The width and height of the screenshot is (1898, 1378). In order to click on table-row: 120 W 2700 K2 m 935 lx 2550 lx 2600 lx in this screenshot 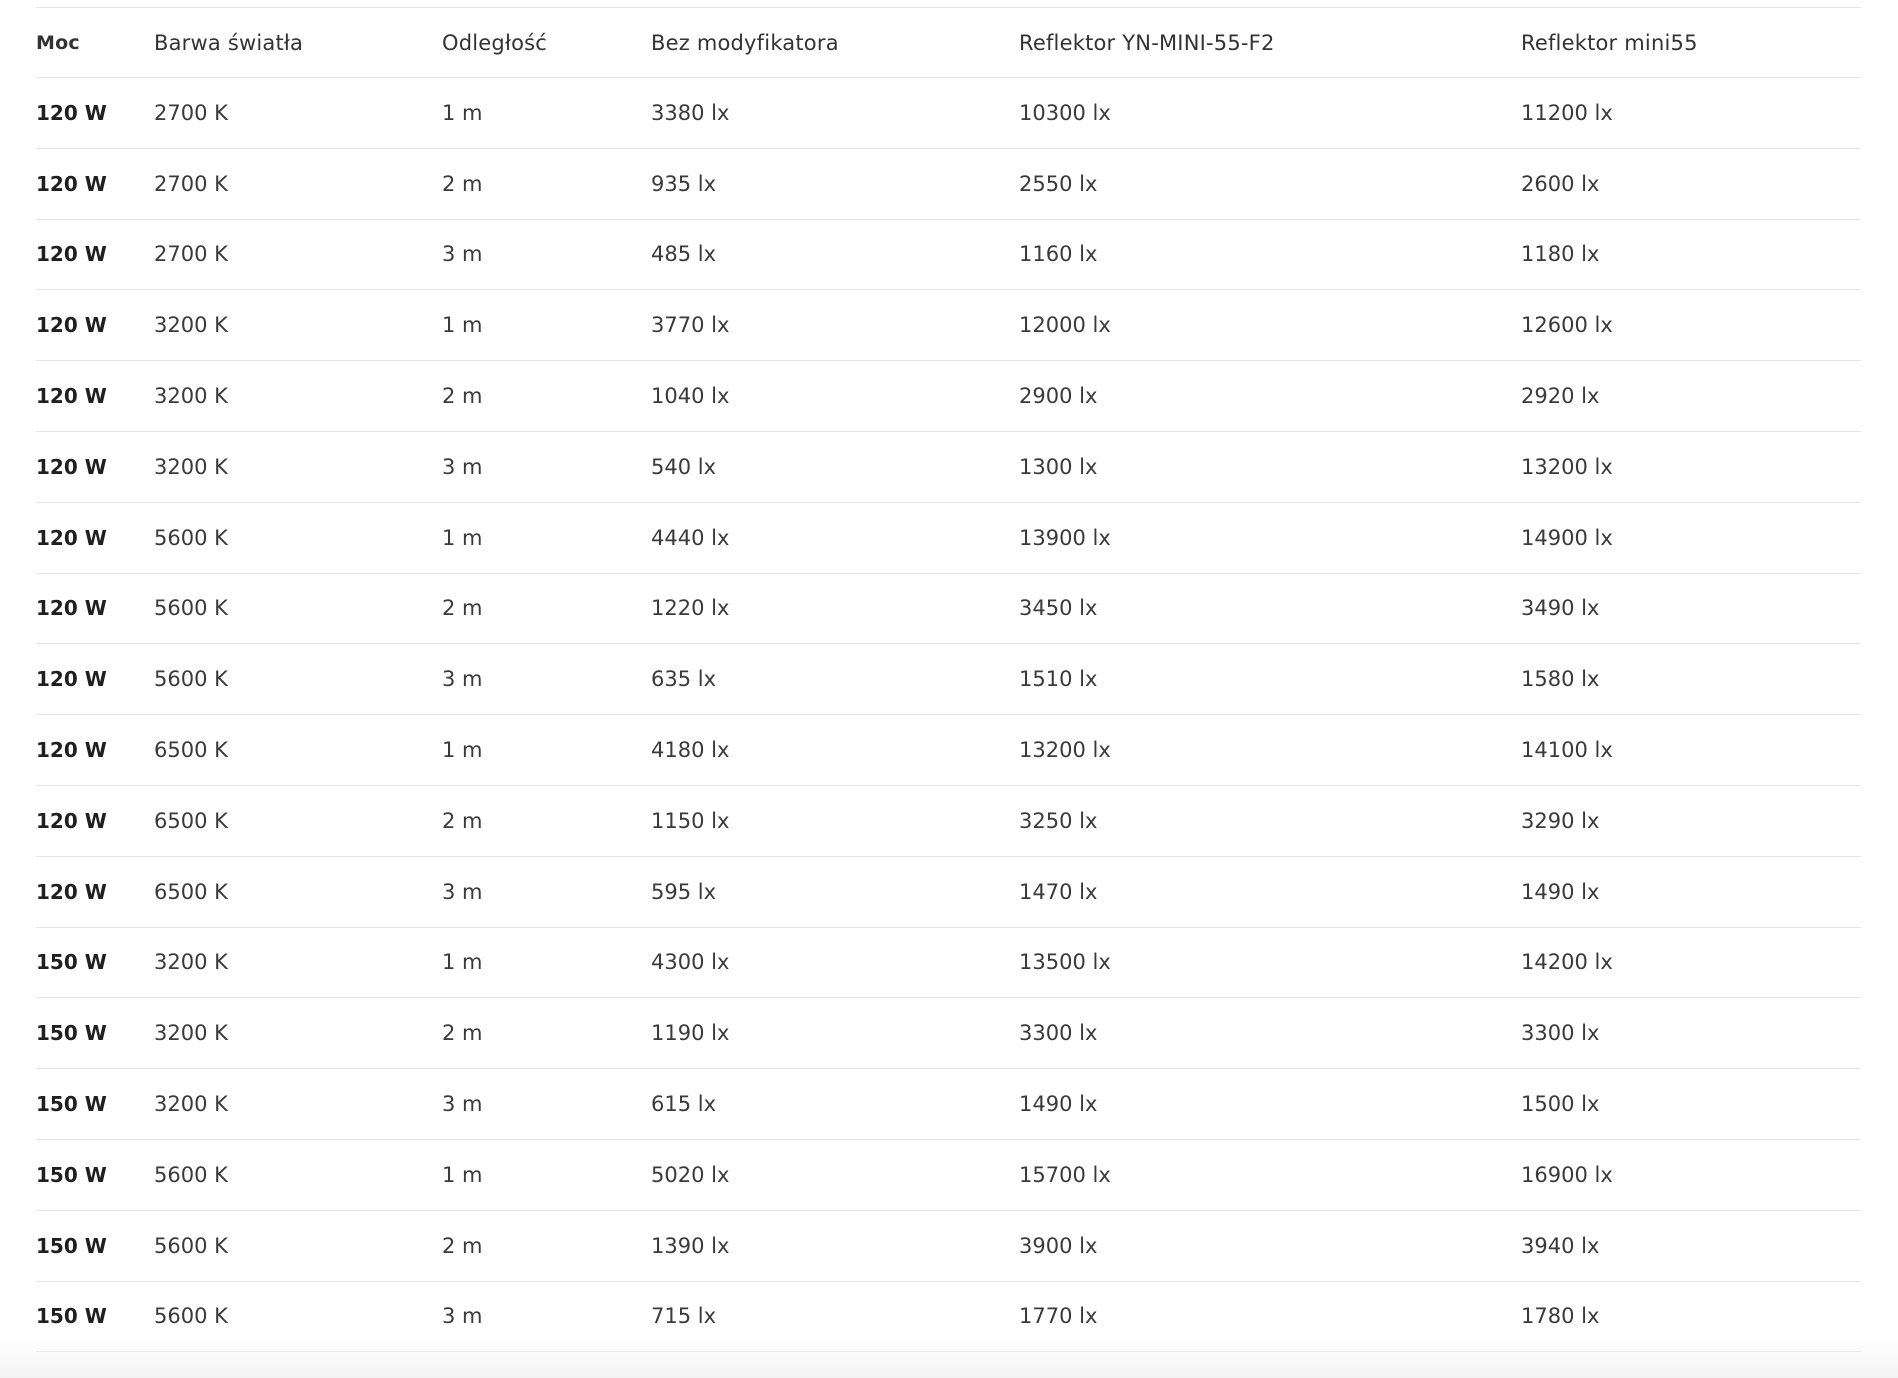, I will do `click(948, 184)`.